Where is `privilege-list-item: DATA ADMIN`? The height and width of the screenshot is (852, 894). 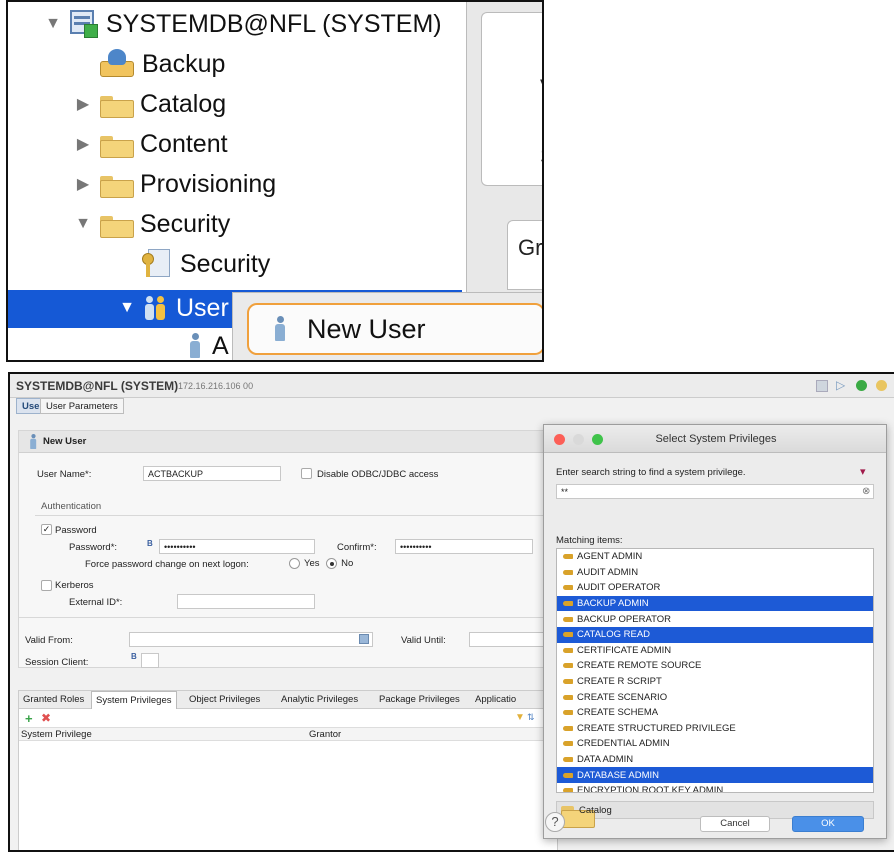 privilege-list-item: DATA ADMIN is located at coordinates (715, 760).